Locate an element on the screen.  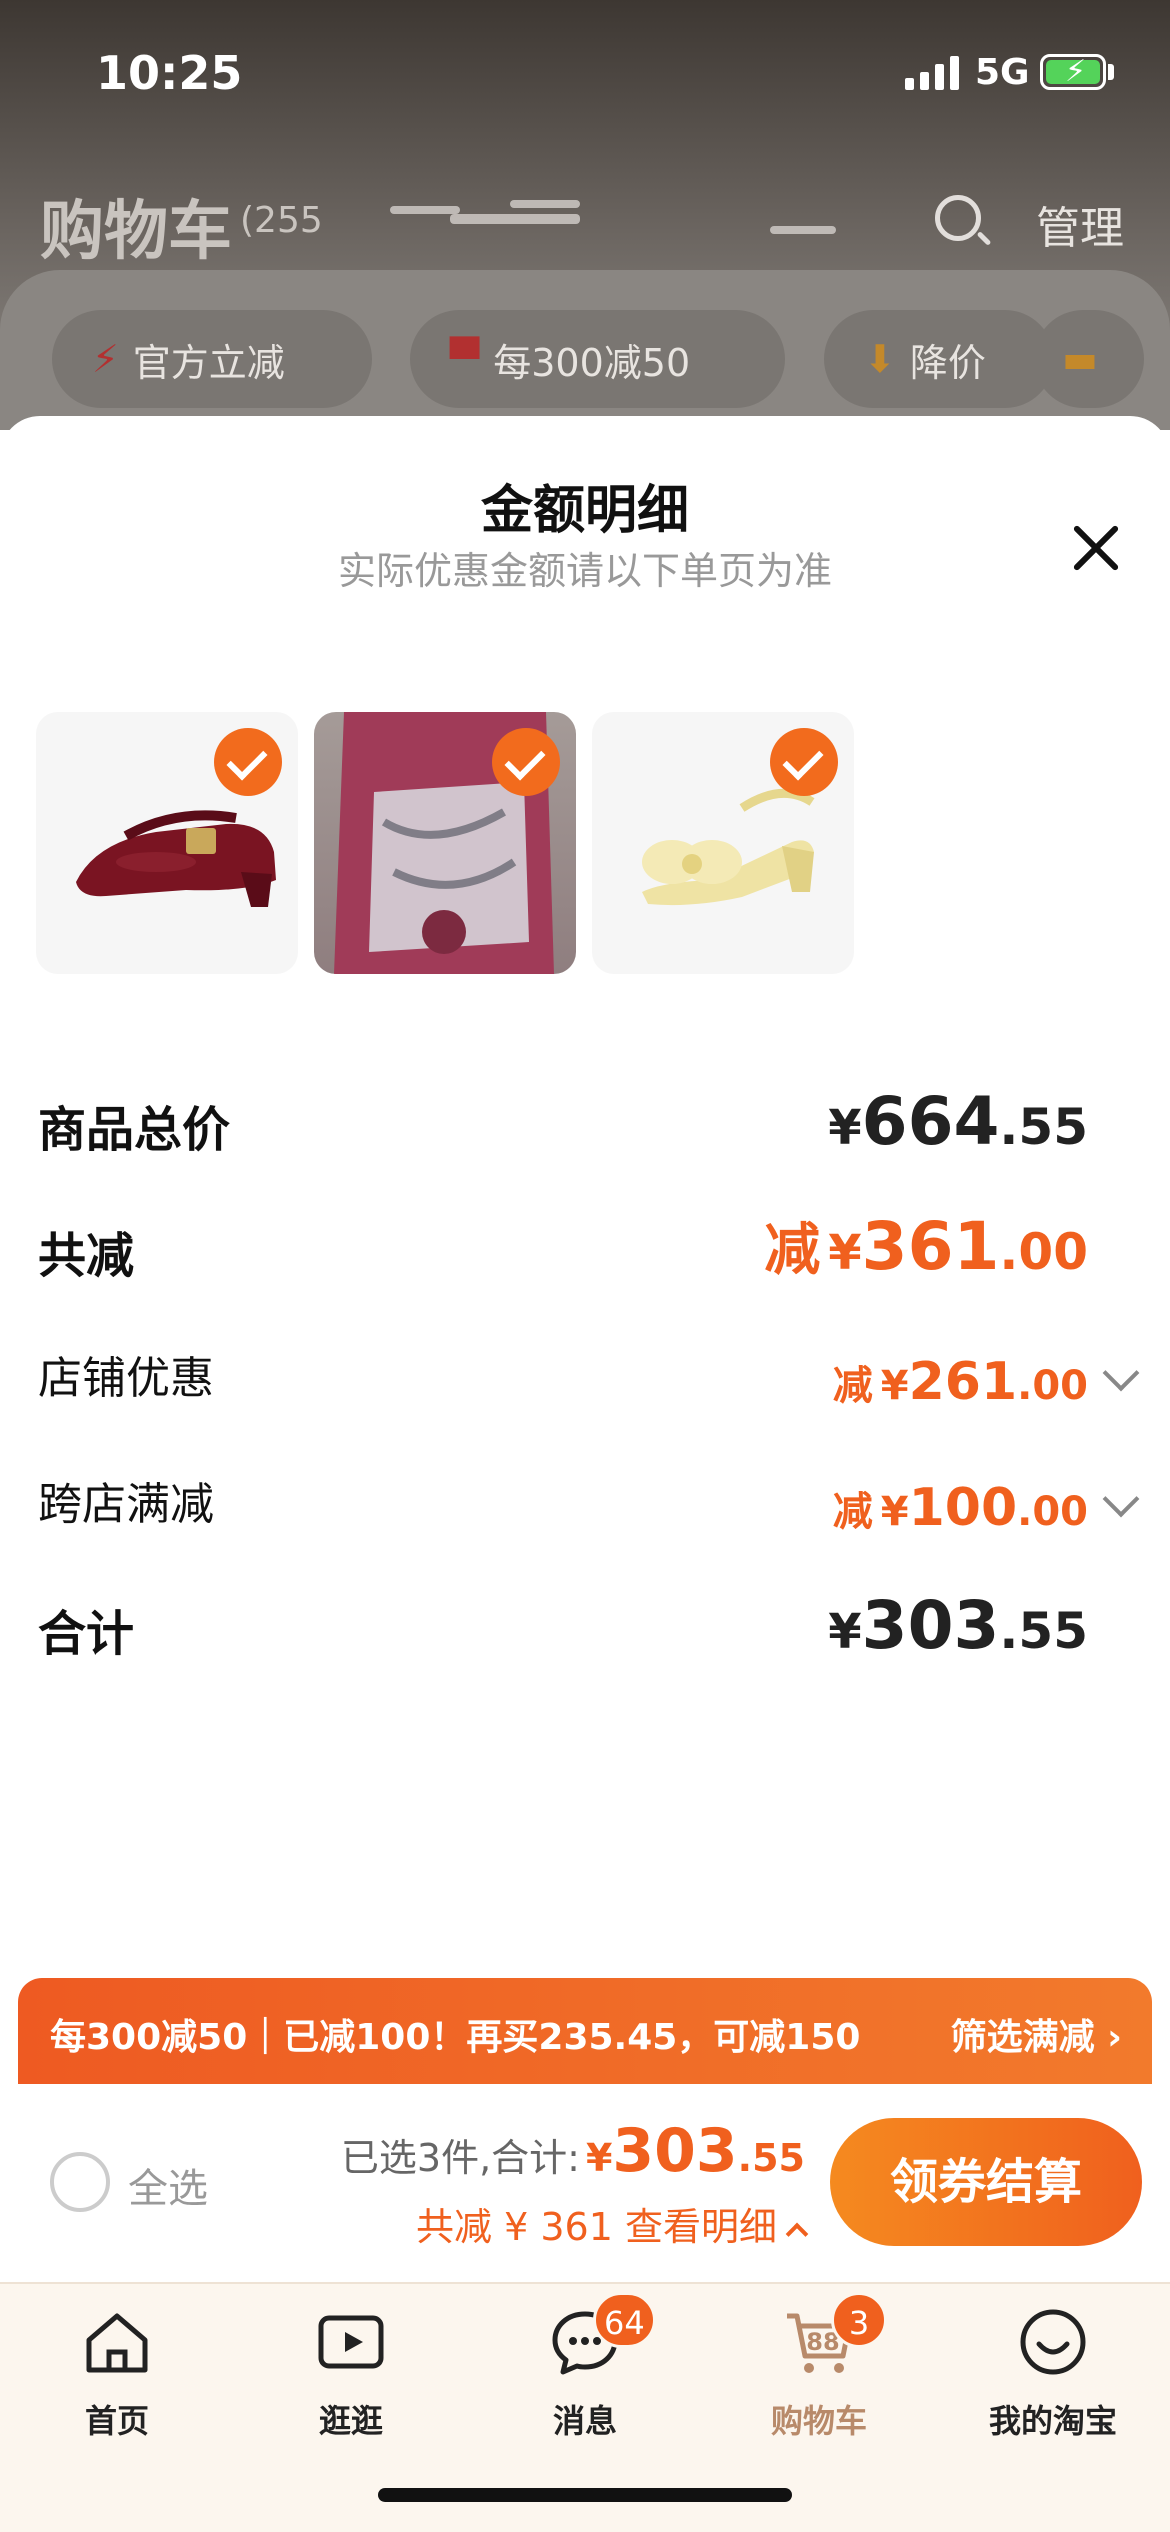
video-play-icon is located at coordinates (351, 2342).